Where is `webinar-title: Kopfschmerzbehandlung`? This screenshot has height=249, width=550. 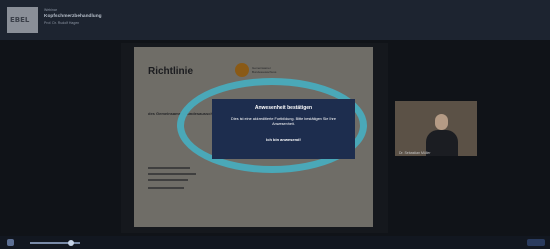
webinar-title: Kopfschmerzbehandlung is located at coordinates (73, 16).